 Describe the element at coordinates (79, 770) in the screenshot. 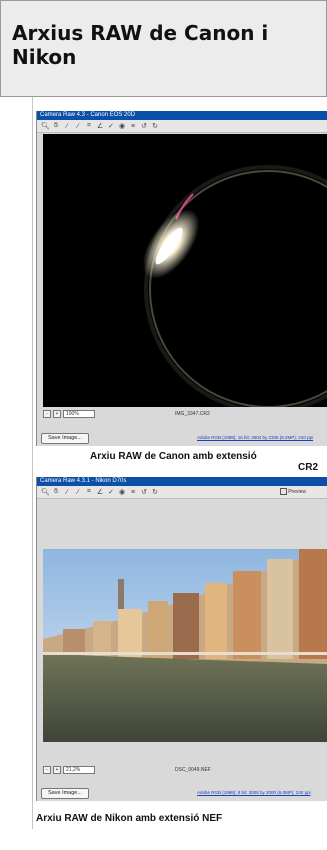

I see `zoom-select: 21,2%` at that location.